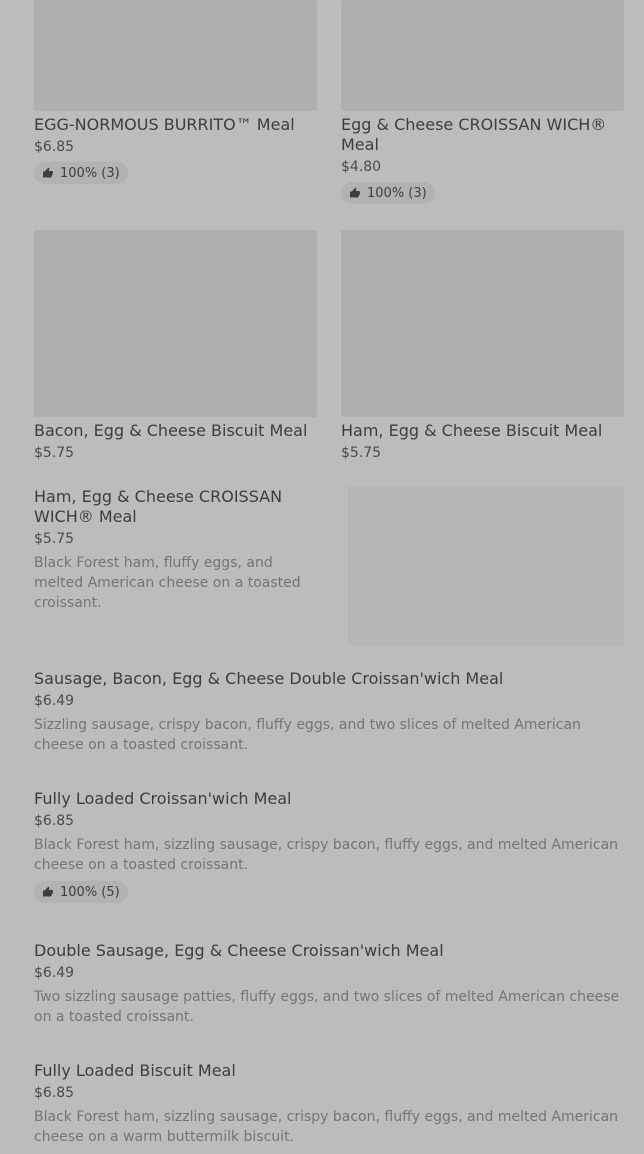  I want to click on item-title: Fully Loaded Croissan'wich Meal, so click(163, 798).